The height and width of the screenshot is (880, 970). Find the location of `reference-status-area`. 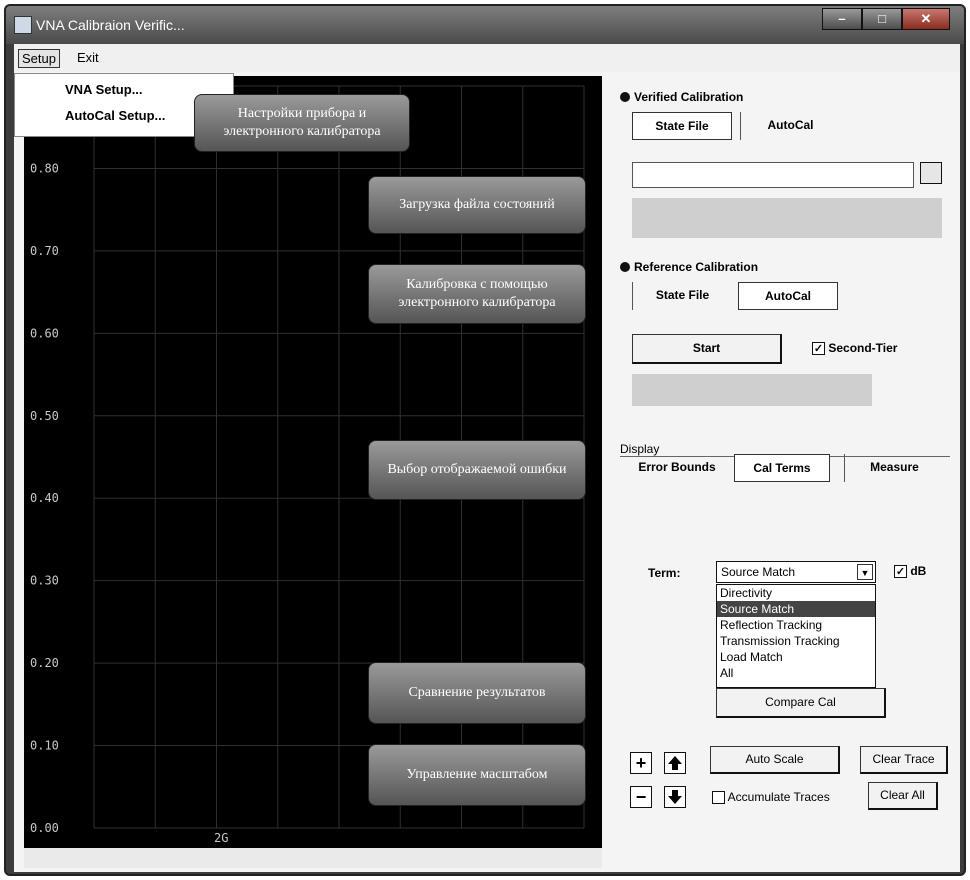

reference-status-area is located at coordinates (752, 390).